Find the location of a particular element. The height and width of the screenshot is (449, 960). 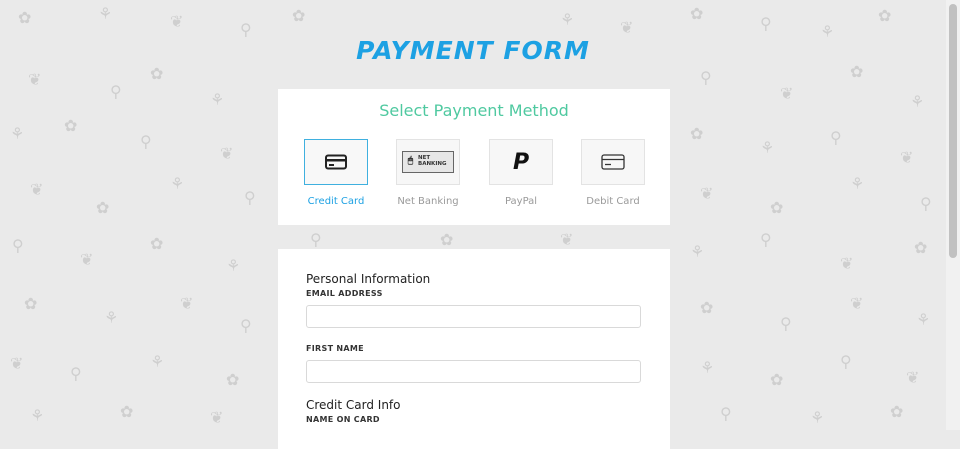

payment-option-paypal: P PayPal is located at coordinates (521, 173).